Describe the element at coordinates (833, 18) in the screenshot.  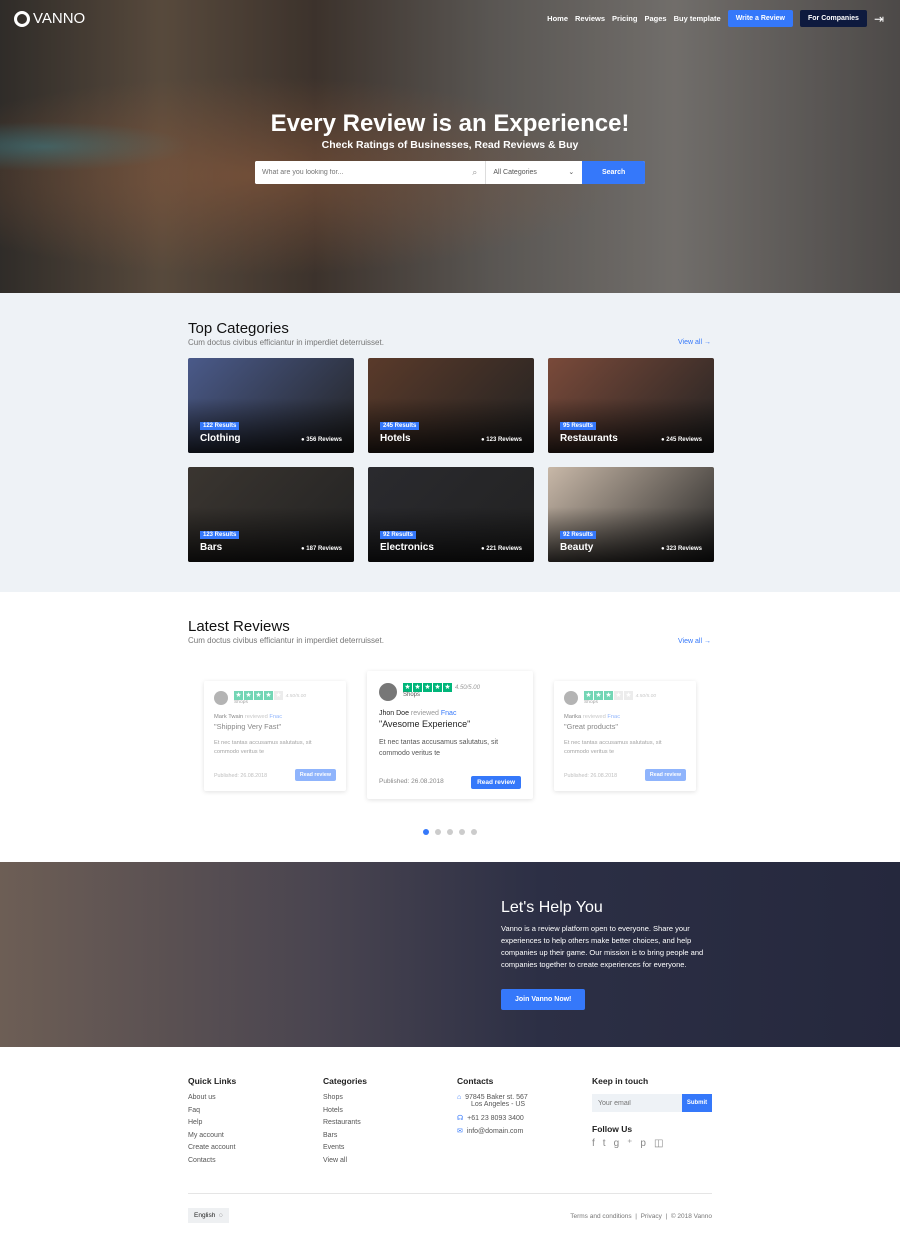
I see `for-companies-button: For Companies` at that location.